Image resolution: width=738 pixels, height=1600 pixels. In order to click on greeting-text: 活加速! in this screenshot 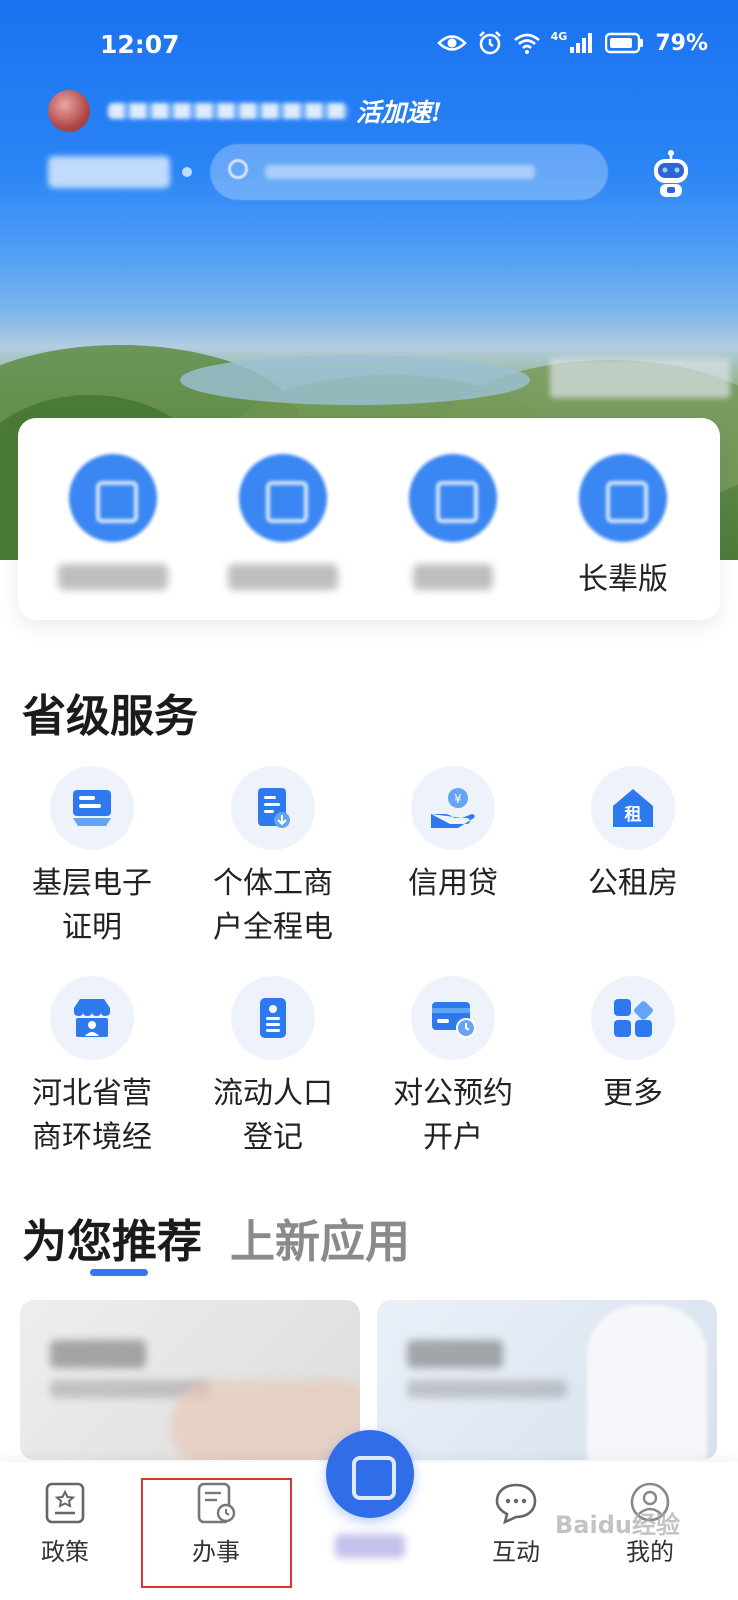, I will do `click(399, 112)`.